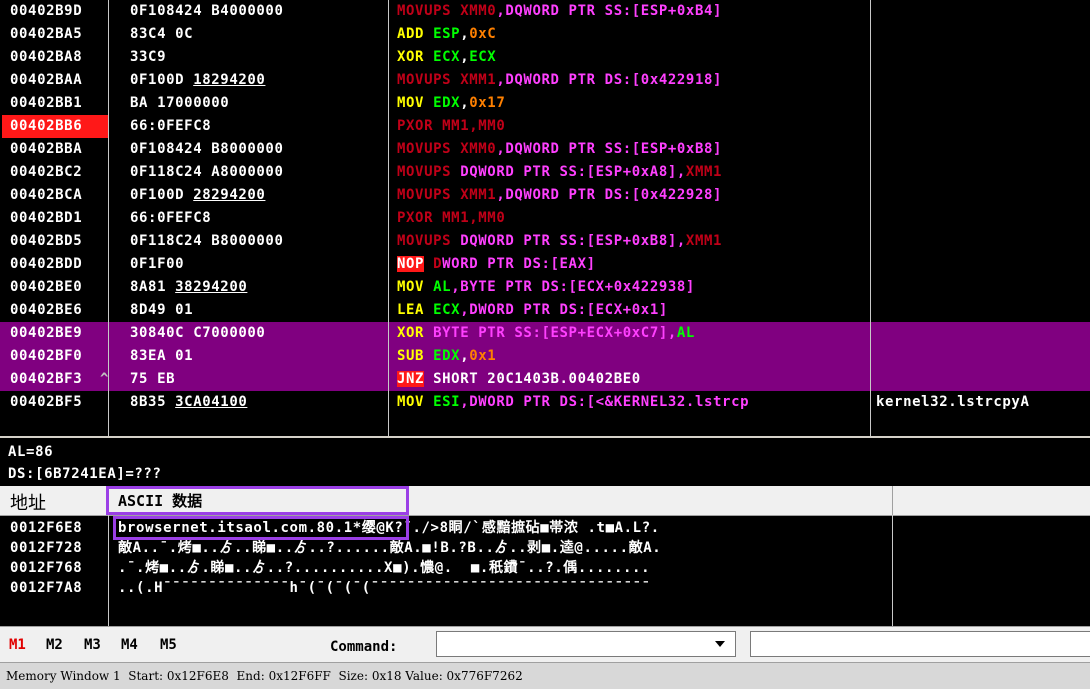  I want to click on disasm-instruction: MOVUPS XMM1,DQWORD PTR DS:[0x422928], so click(559, 195).